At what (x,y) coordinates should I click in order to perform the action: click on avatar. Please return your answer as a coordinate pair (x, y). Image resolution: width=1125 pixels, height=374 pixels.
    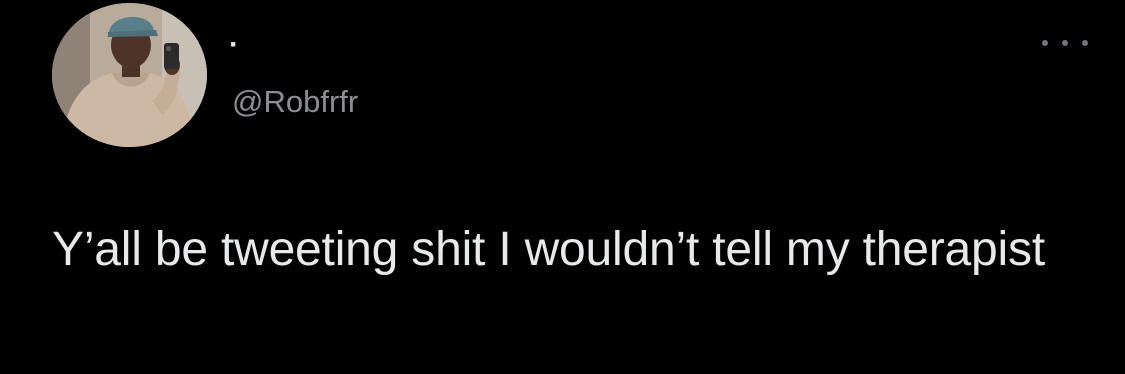
    Looking at the image, I should click on (129, 75).